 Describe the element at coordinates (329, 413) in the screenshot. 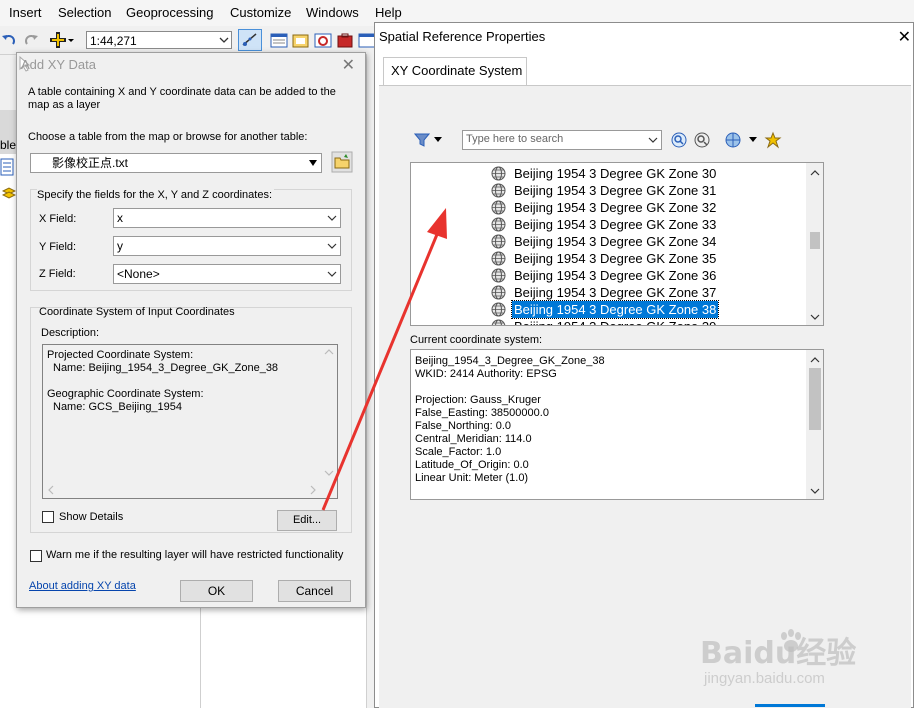

I see `description-vscrollbar` at that location.